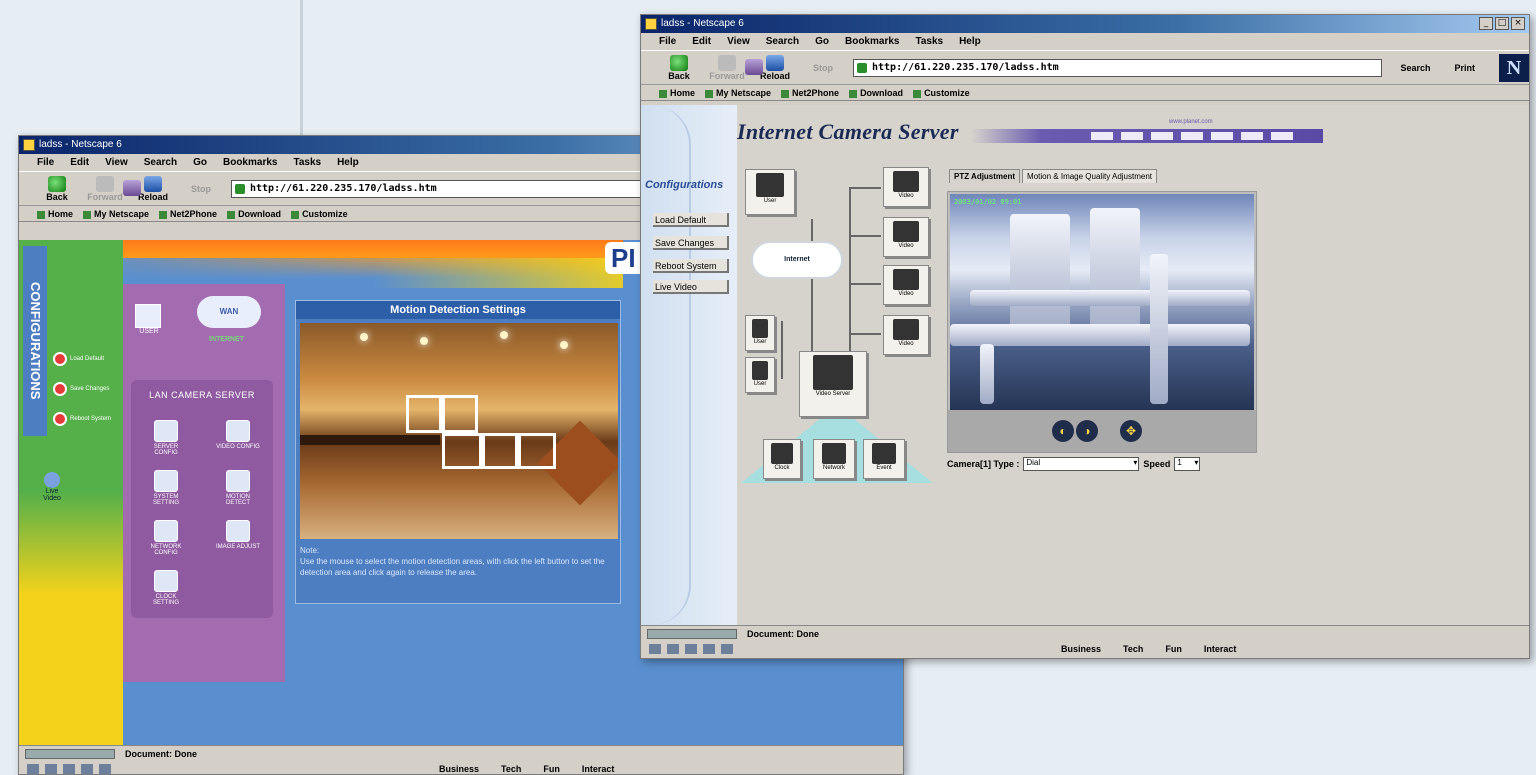 Image resolution: width=1536 pixels, height=775 pixels. What do you see at coordinates (691, 220) in the screenshot?
I see `load-default-link: Load Default` at bounding box center [691, 220].